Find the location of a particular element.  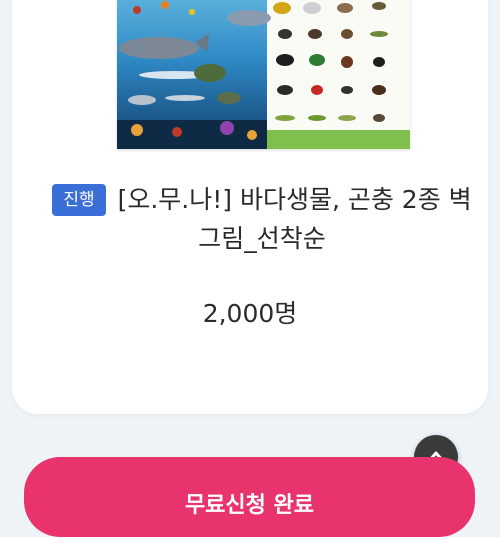

status-badge: 진행 is located at coordinates (79, 200).